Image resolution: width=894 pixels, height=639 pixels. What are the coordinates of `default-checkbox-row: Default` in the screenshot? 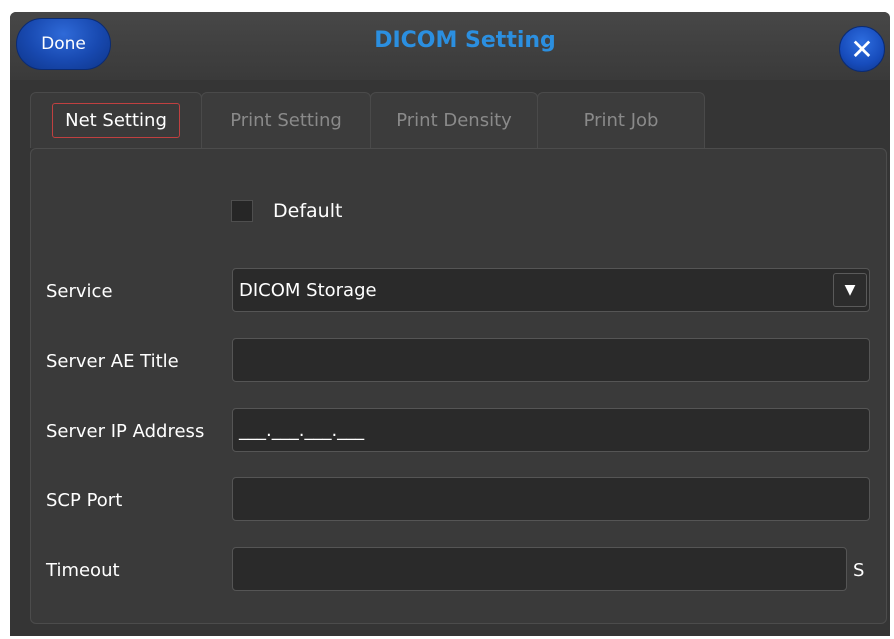 It's located at (286, 211).